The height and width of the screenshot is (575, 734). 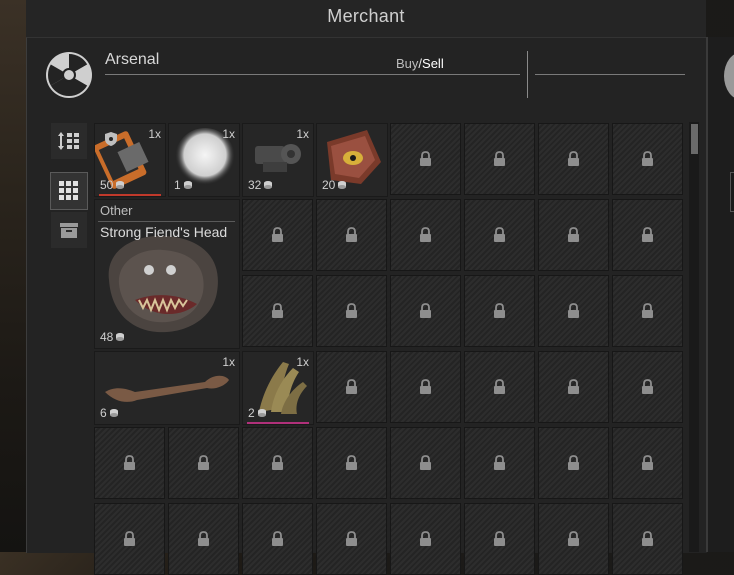 I want to click on grid-view-button, so click(x=69, y=191).